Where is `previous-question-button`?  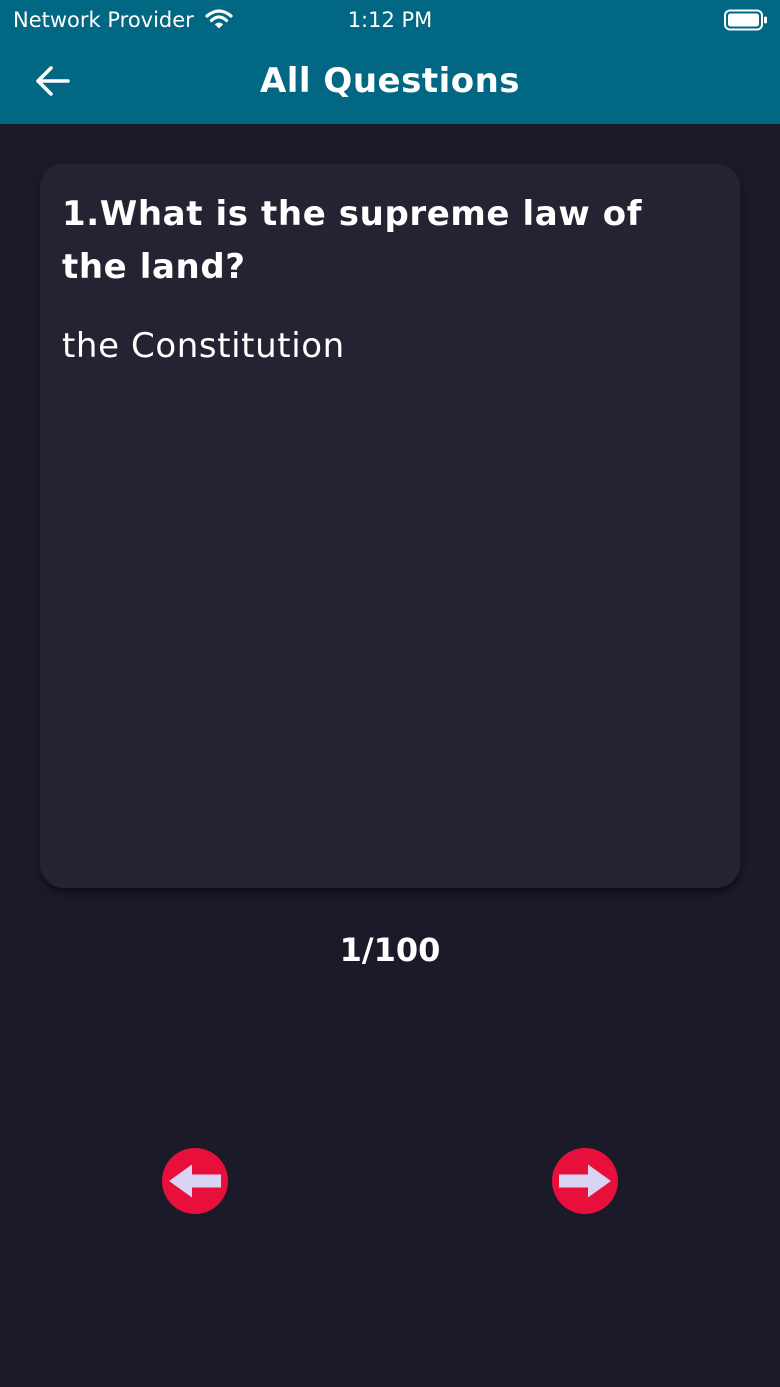
previous-question-button is located at coordinates (195, 1181).